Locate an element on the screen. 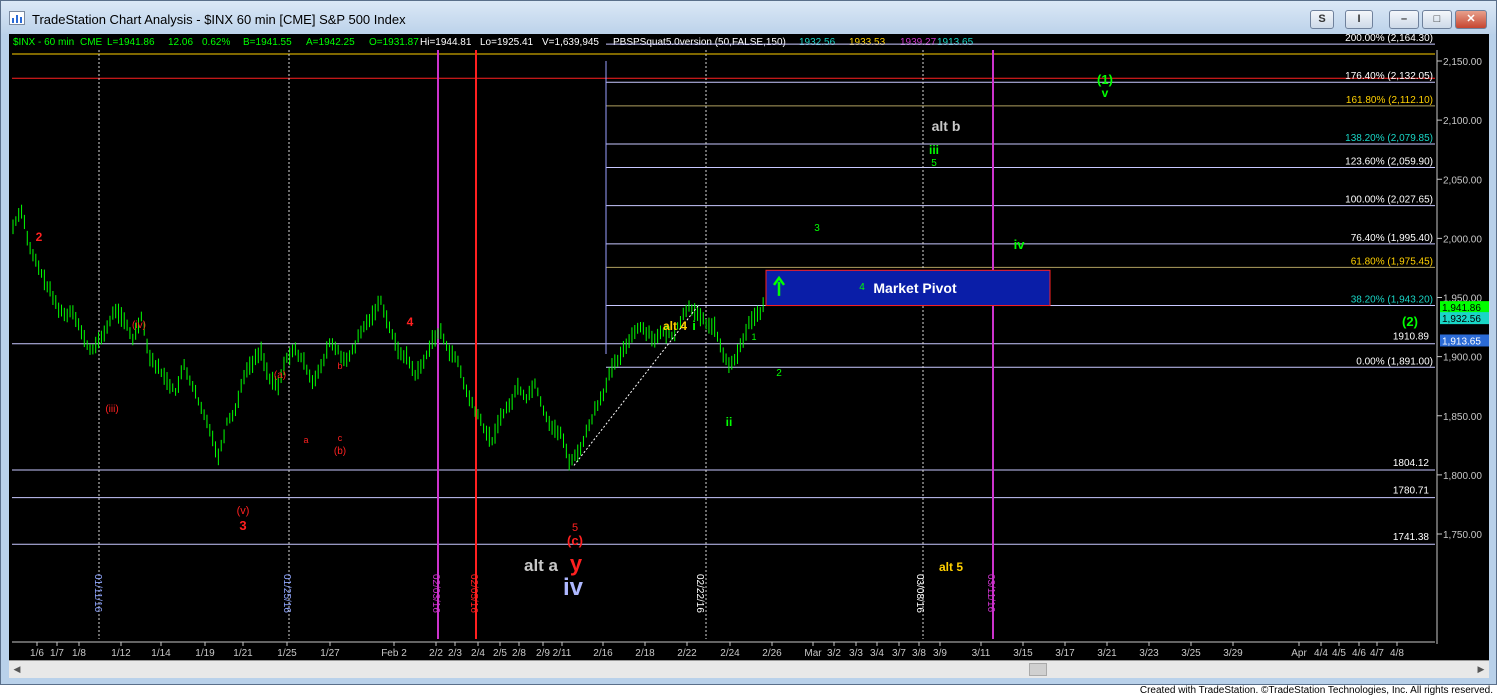  price-axis-label: 2,150.00 is located at coordinates (1462, 62).